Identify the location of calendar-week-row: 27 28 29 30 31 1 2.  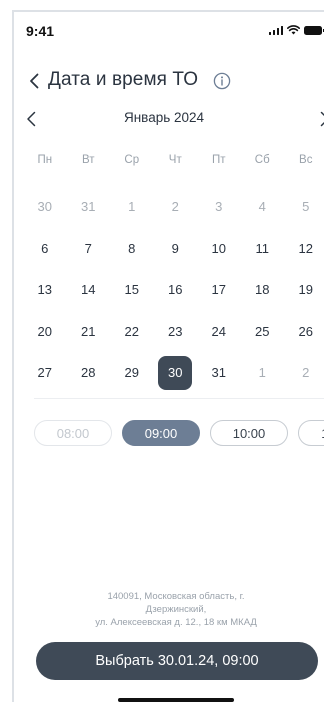
(173, 373).